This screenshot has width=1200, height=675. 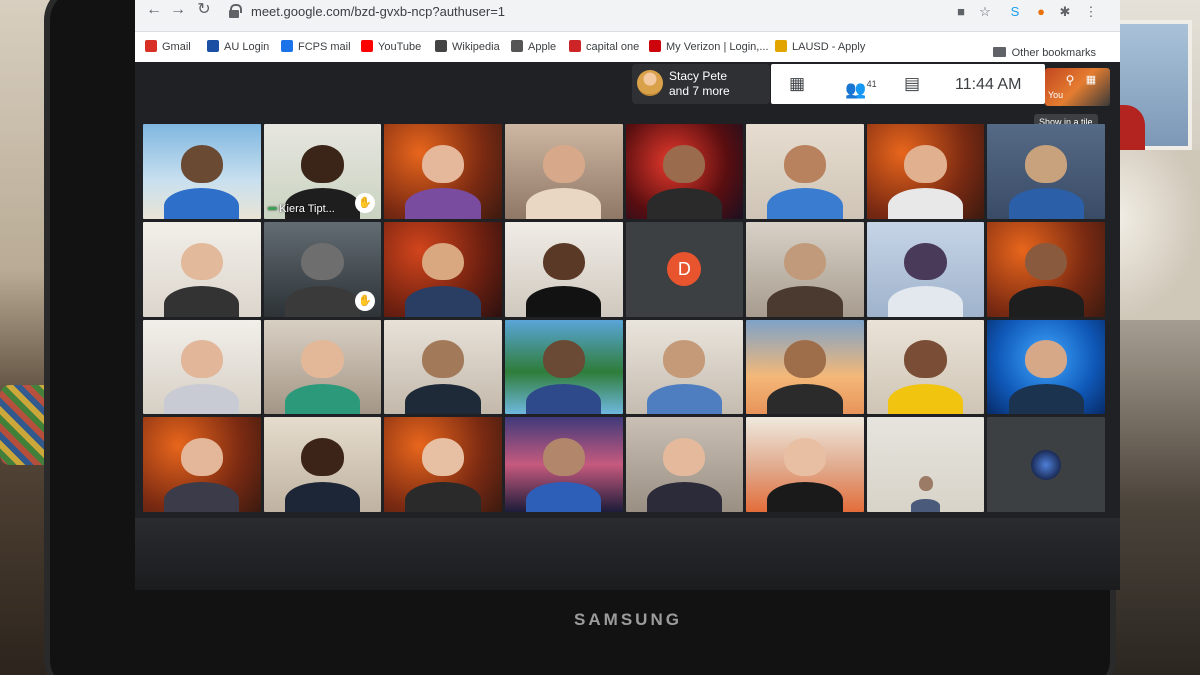 I want to click on extension-fox-icon: ●, so click(x=1041, y=12).